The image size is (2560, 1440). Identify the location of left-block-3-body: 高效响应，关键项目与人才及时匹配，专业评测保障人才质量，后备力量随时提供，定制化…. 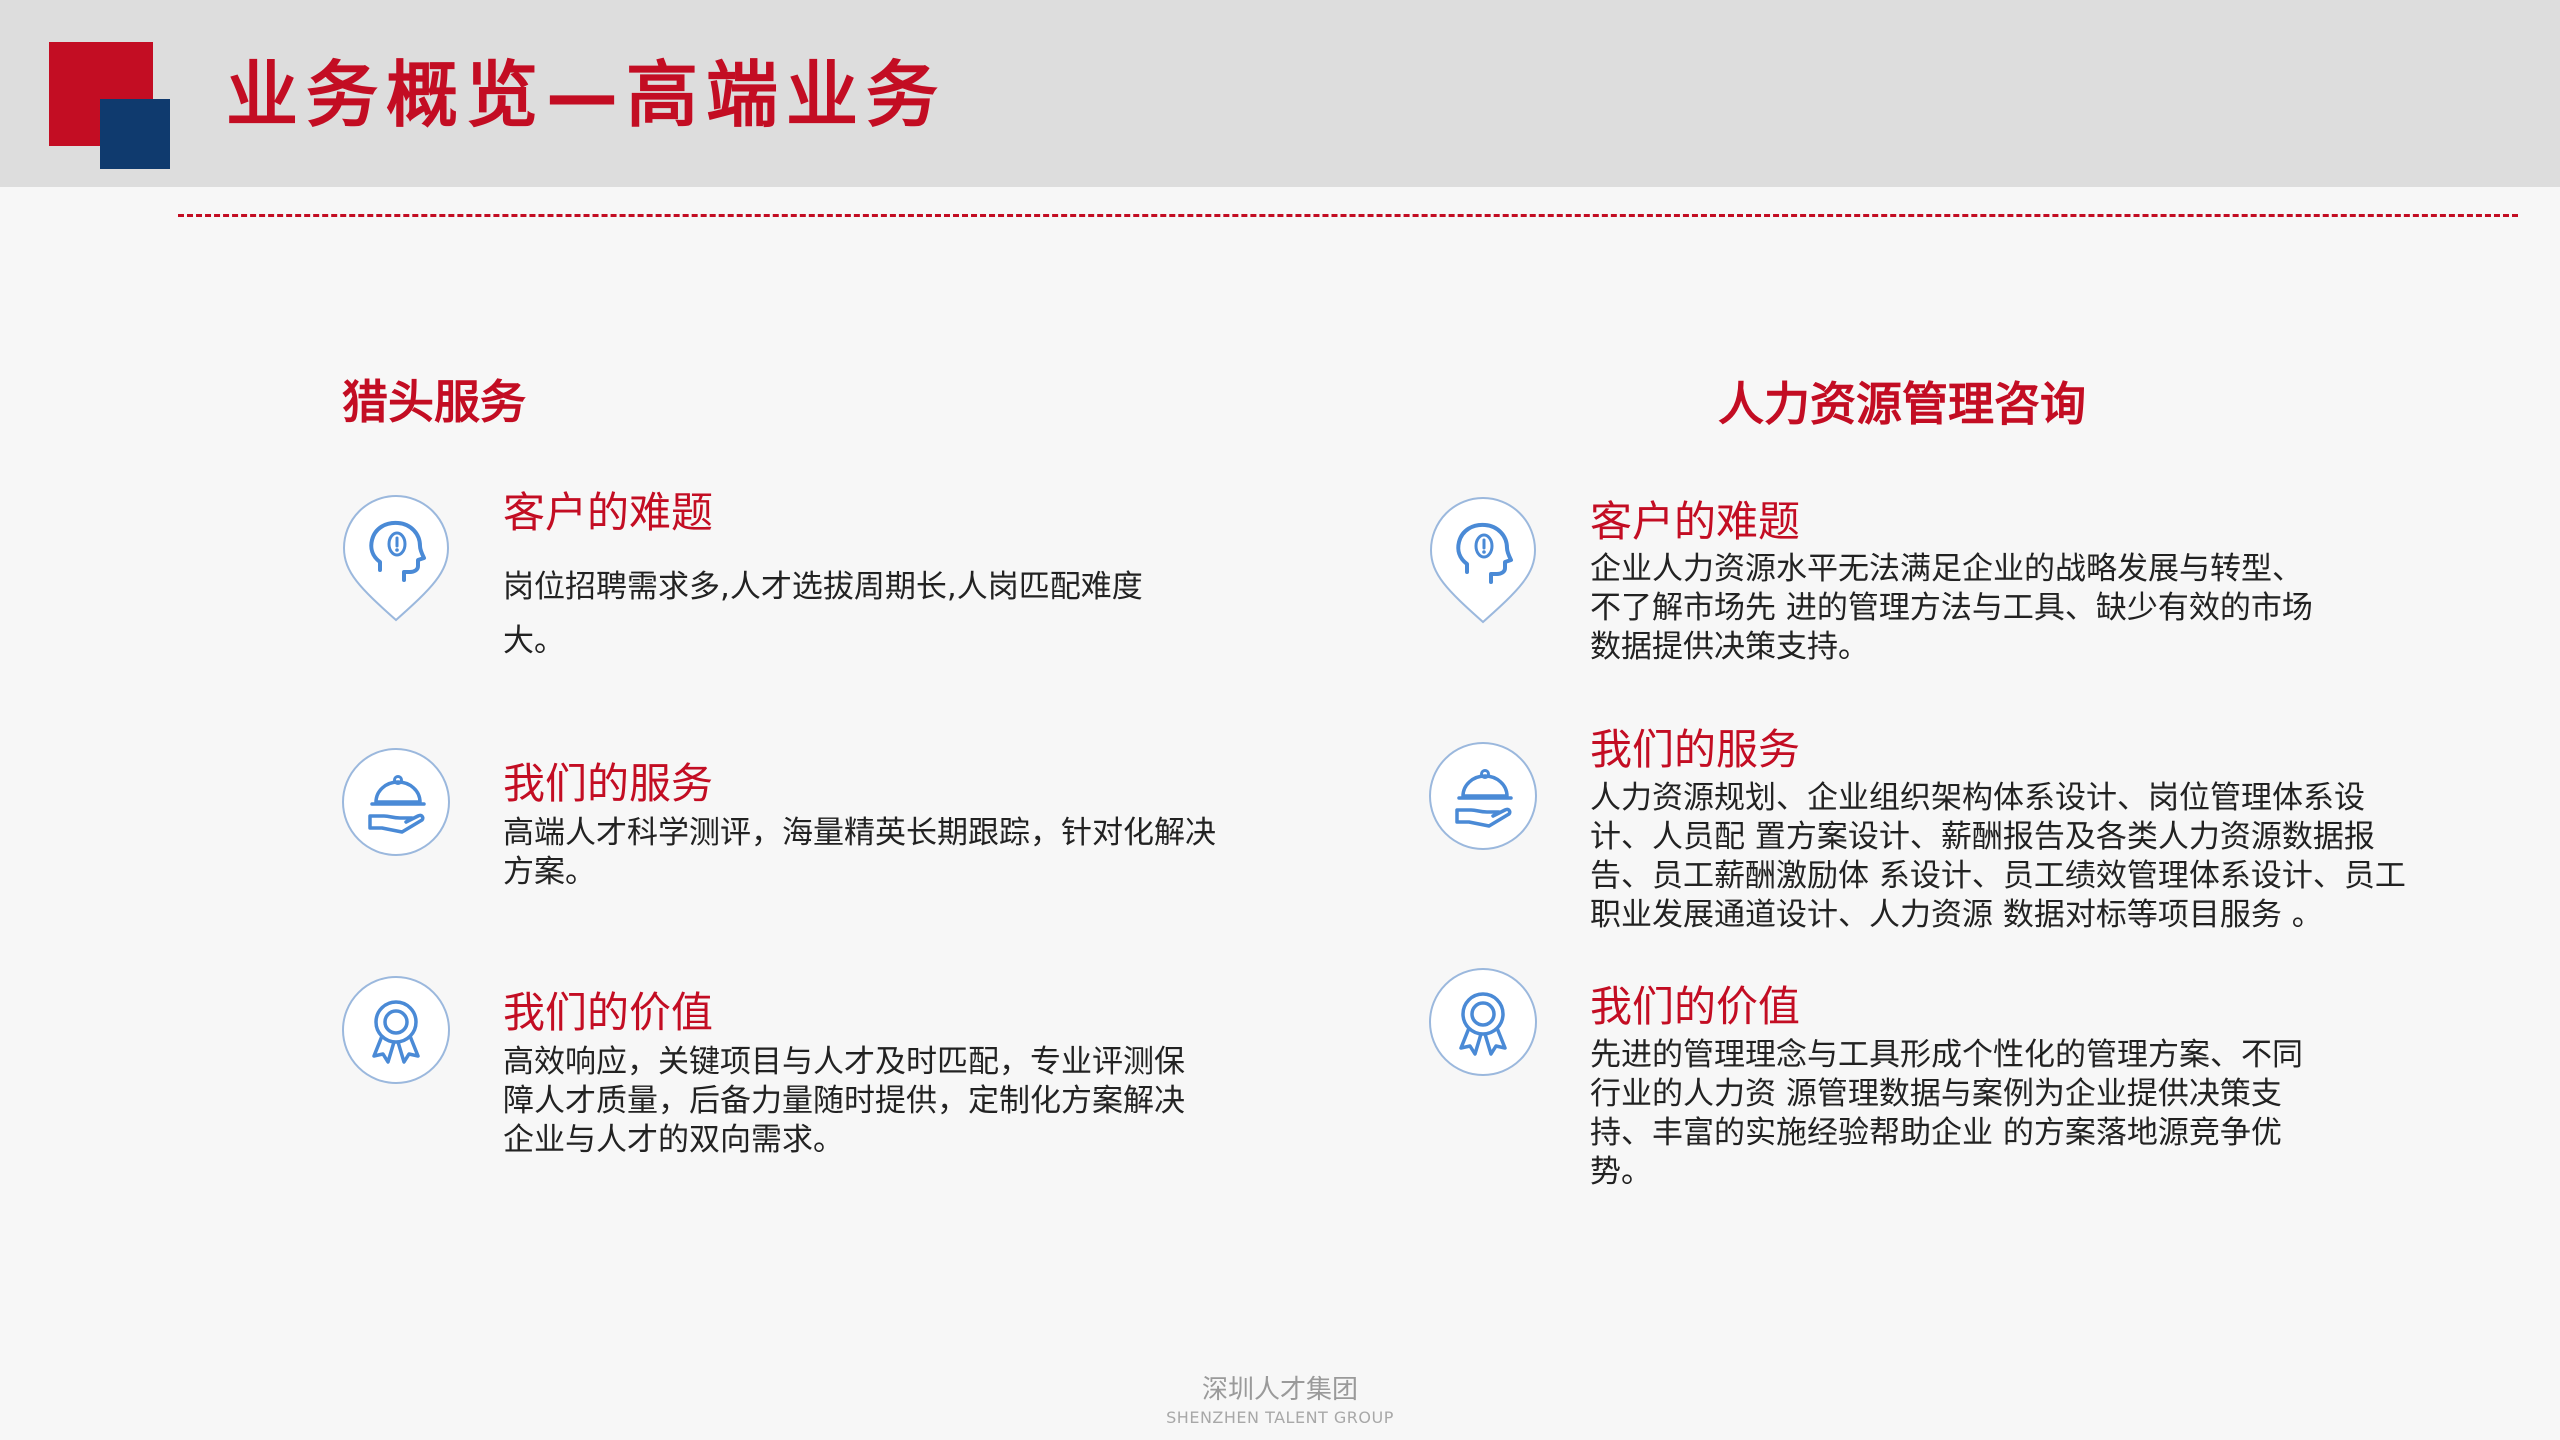
(844, 1101).